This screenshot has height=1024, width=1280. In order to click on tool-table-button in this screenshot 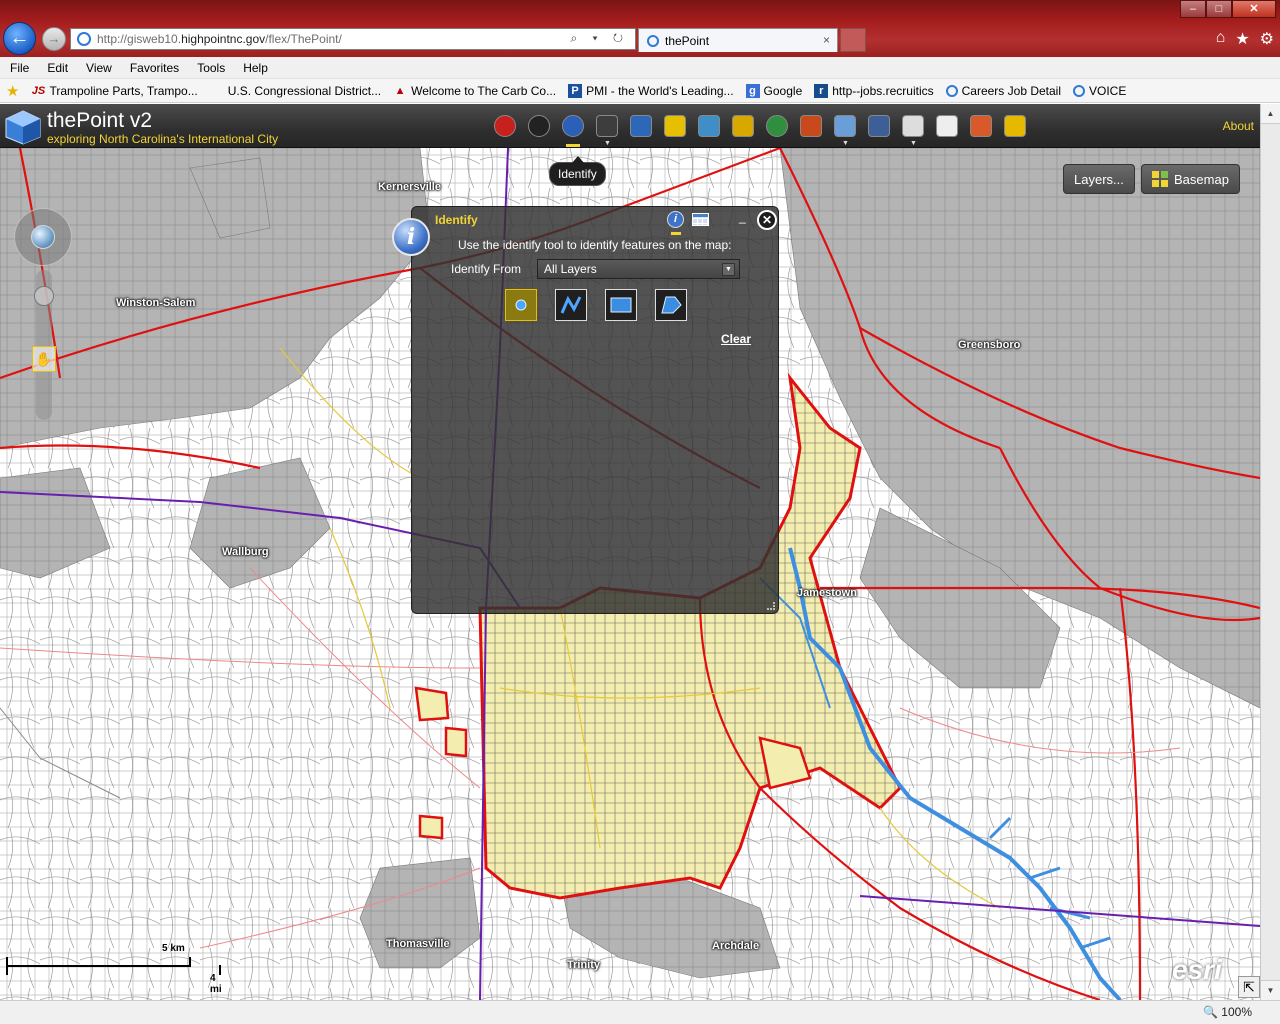, I will do `click(641, 126)`.